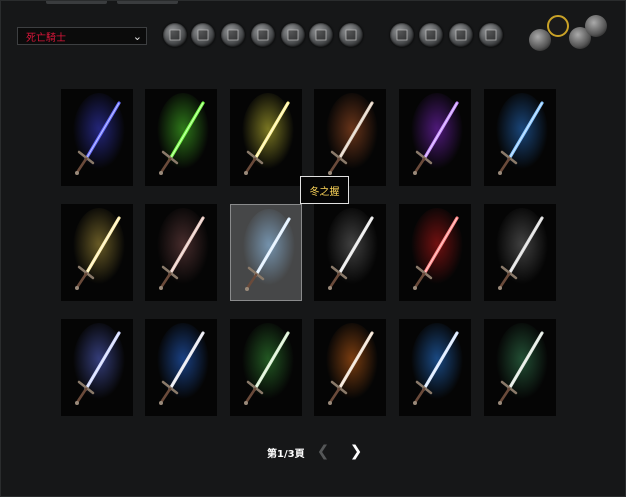 The image size is (626, 497). Describe the element at coordinates (351, 35) in the screenshot. I see `bracers-icon` at that location.